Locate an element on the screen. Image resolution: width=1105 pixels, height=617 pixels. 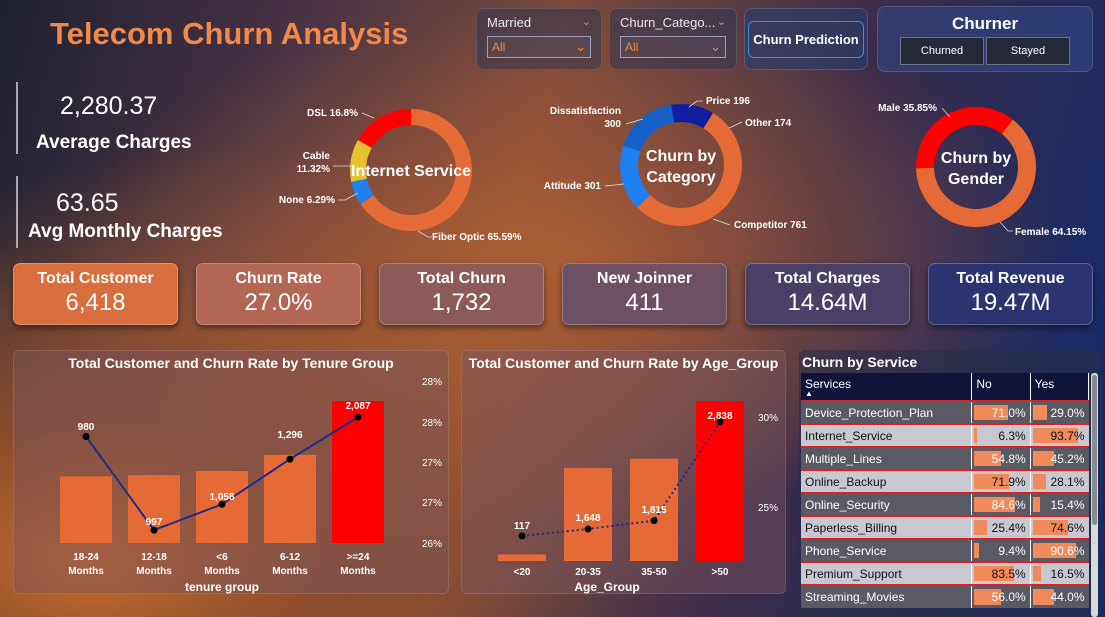
percent-value: 15.4% is located at coordinates (1067, 504).